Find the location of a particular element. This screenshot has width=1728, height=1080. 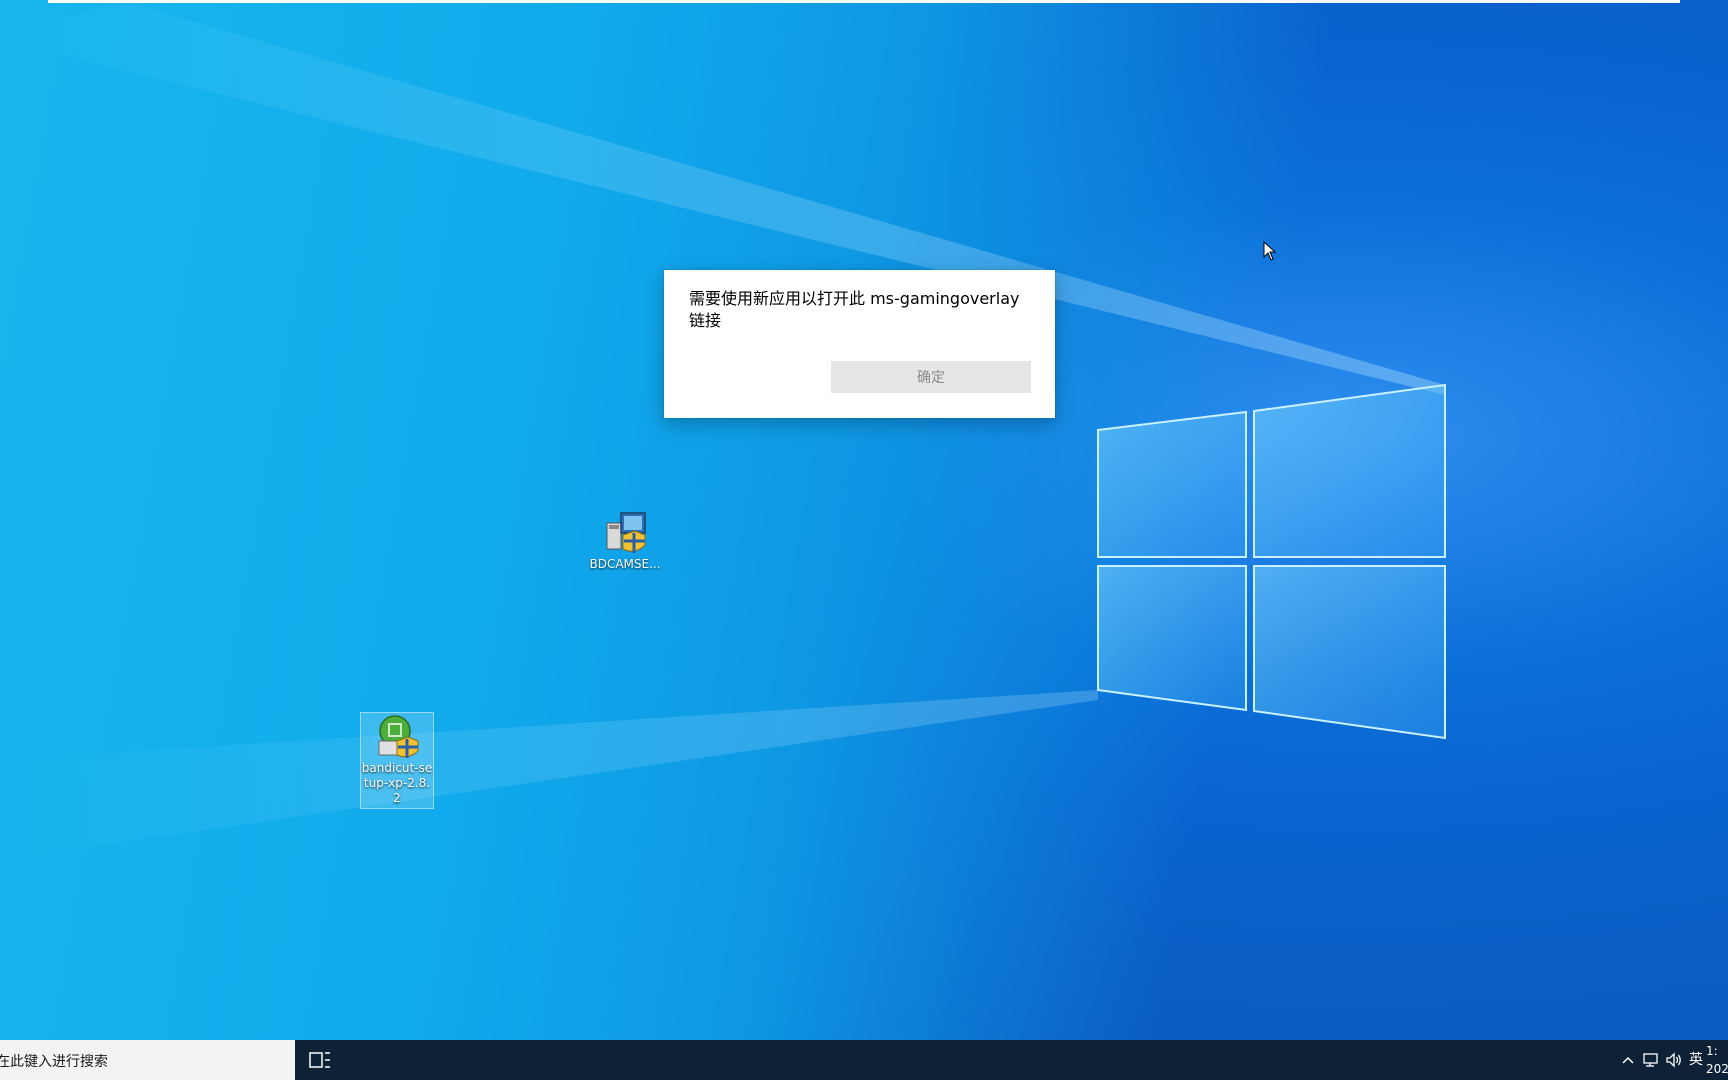

search-placeholder: 在此键入进行搜索 is located at coordinates (54, 1062).